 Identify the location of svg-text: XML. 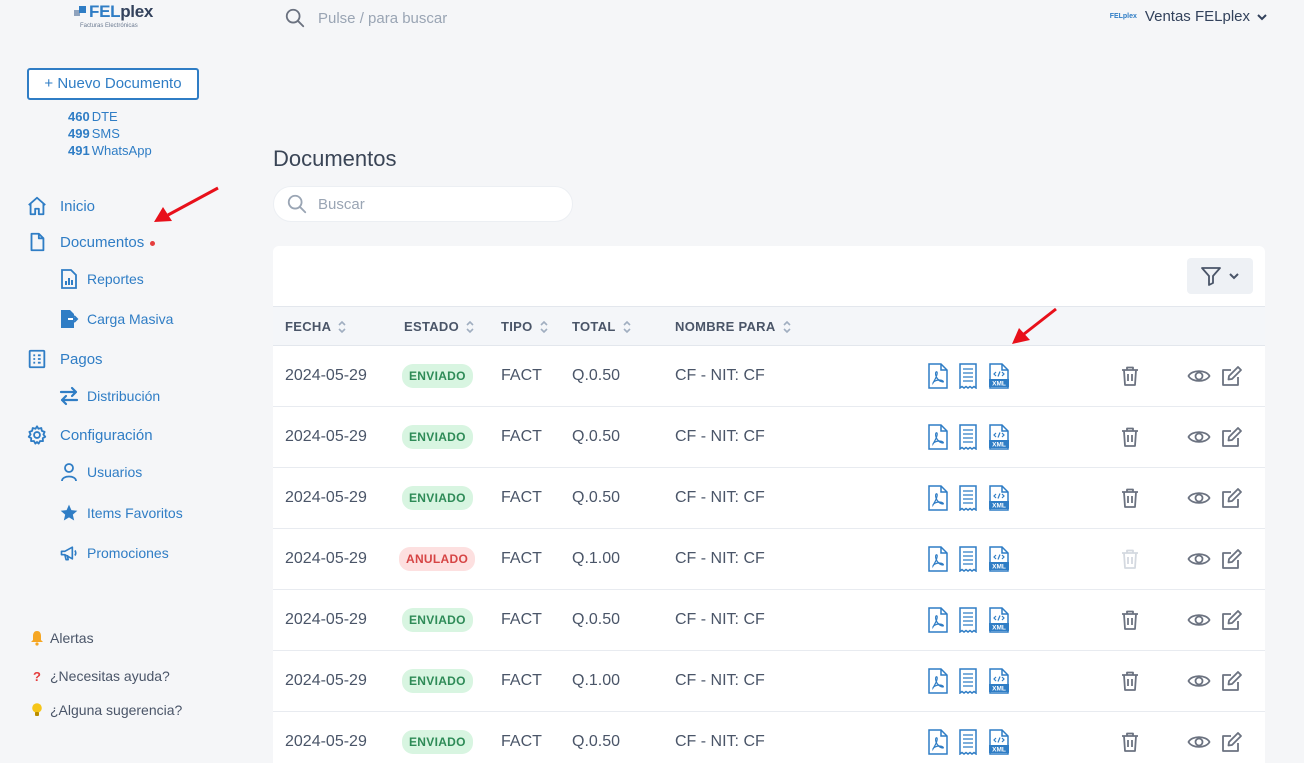
(999, 628).